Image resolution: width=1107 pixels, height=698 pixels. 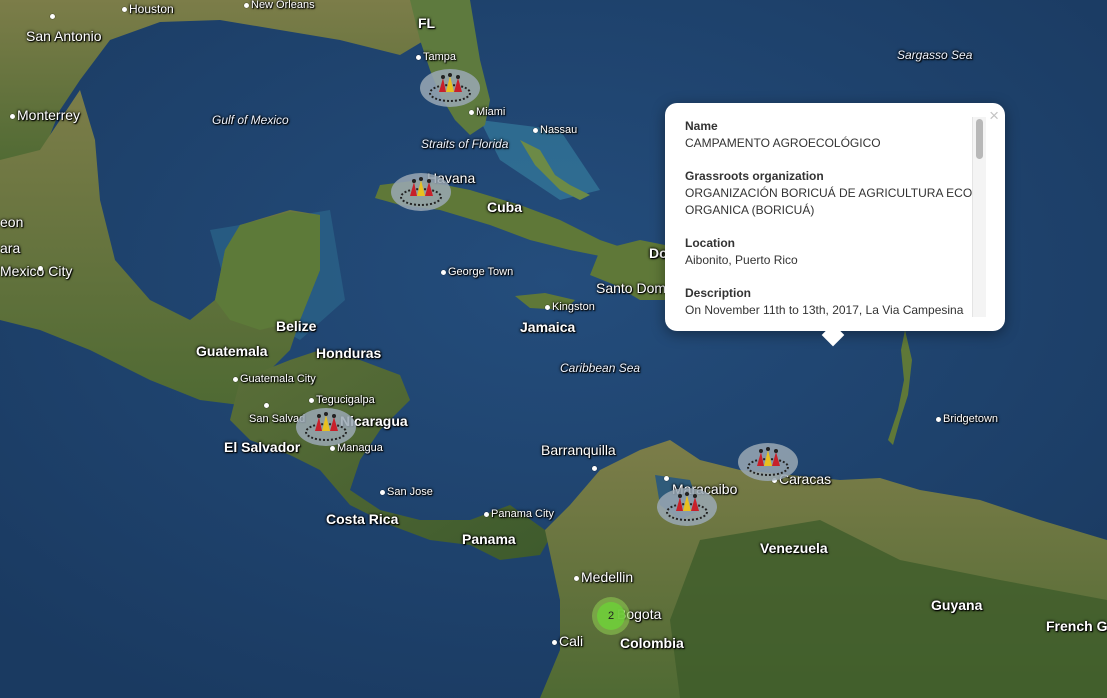 What do you see at coordinates (631, 288) in the screenshot?
I see `city-label-santo-domingo: Santo Dom` at bounding box center [631, 288].